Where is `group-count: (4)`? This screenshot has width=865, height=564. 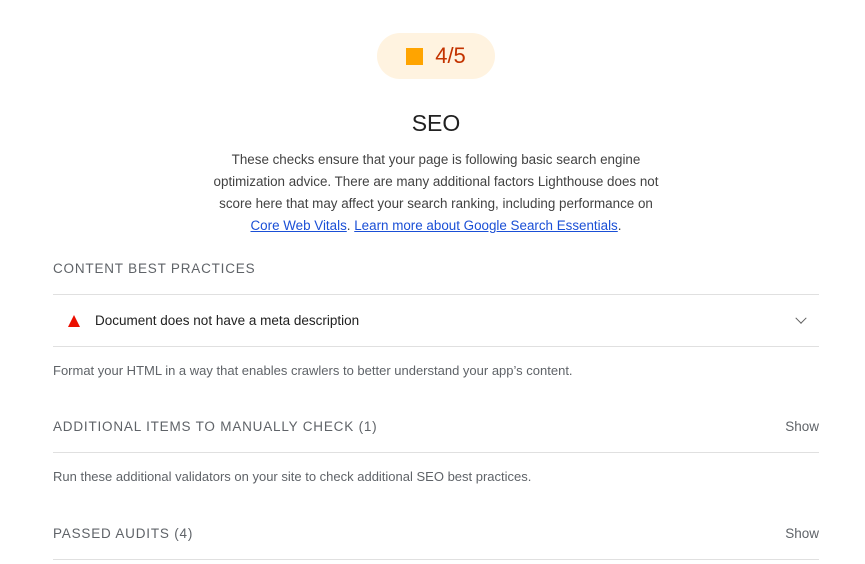
group-count: (4) is located at coordinates (184, 533).